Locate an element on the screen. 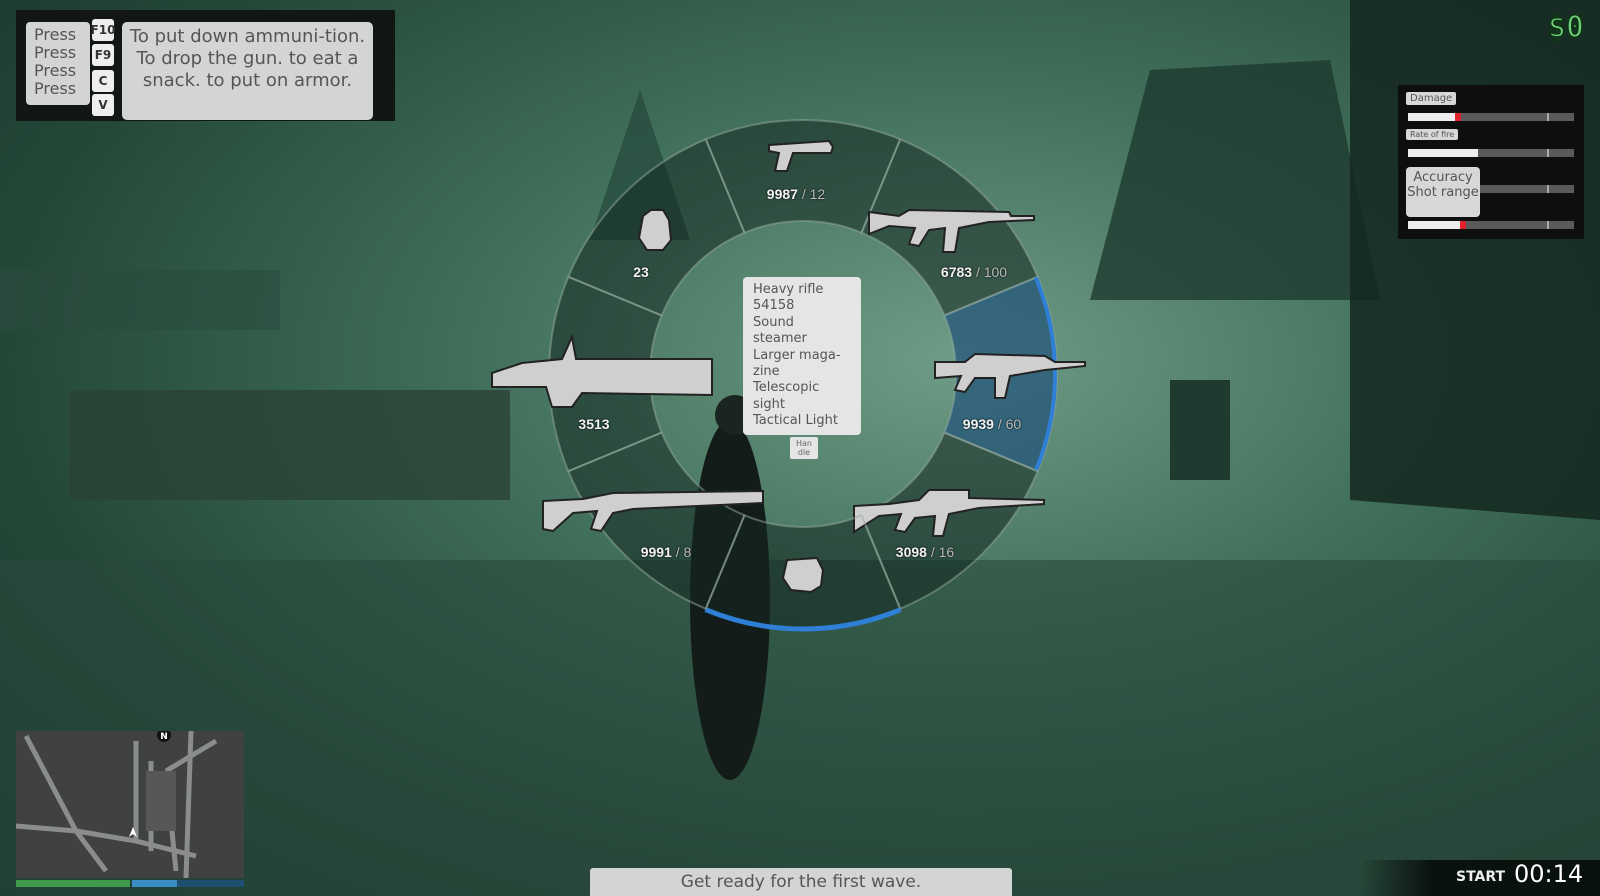 The width and height of the screenshot is (1600, 896). ammo-total: 6783 is located at coordinates (956, 272).